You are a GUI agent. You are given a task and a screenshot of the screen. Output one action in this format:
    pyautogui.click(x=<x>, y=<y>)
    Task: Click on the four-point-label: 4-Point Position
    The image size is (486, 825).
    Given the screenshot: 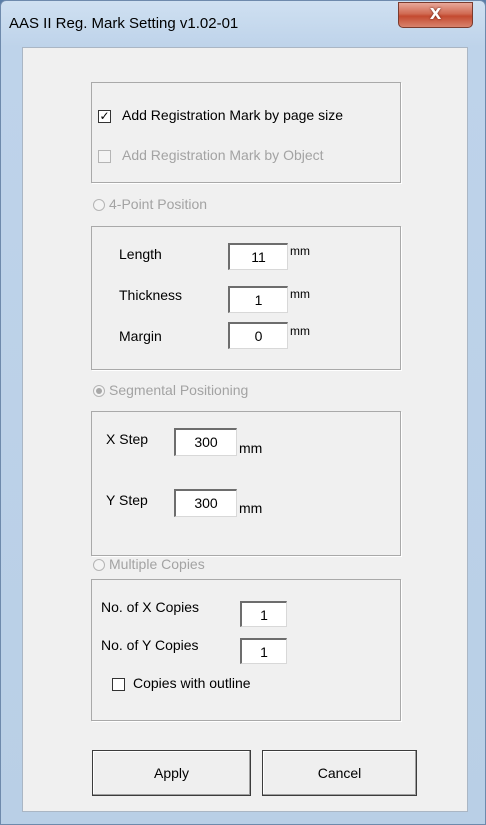 What is the action you would take?
    pyautogui.click(x=158, y=204)
    